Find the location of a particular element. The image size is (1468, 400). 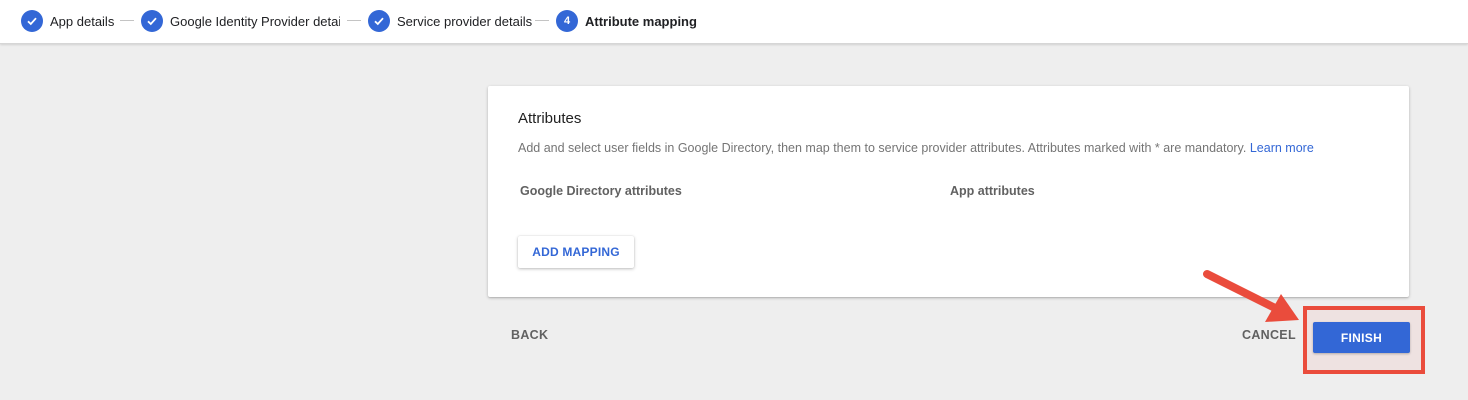

finish-button: FINISH is located at coordinates (1361, 337).